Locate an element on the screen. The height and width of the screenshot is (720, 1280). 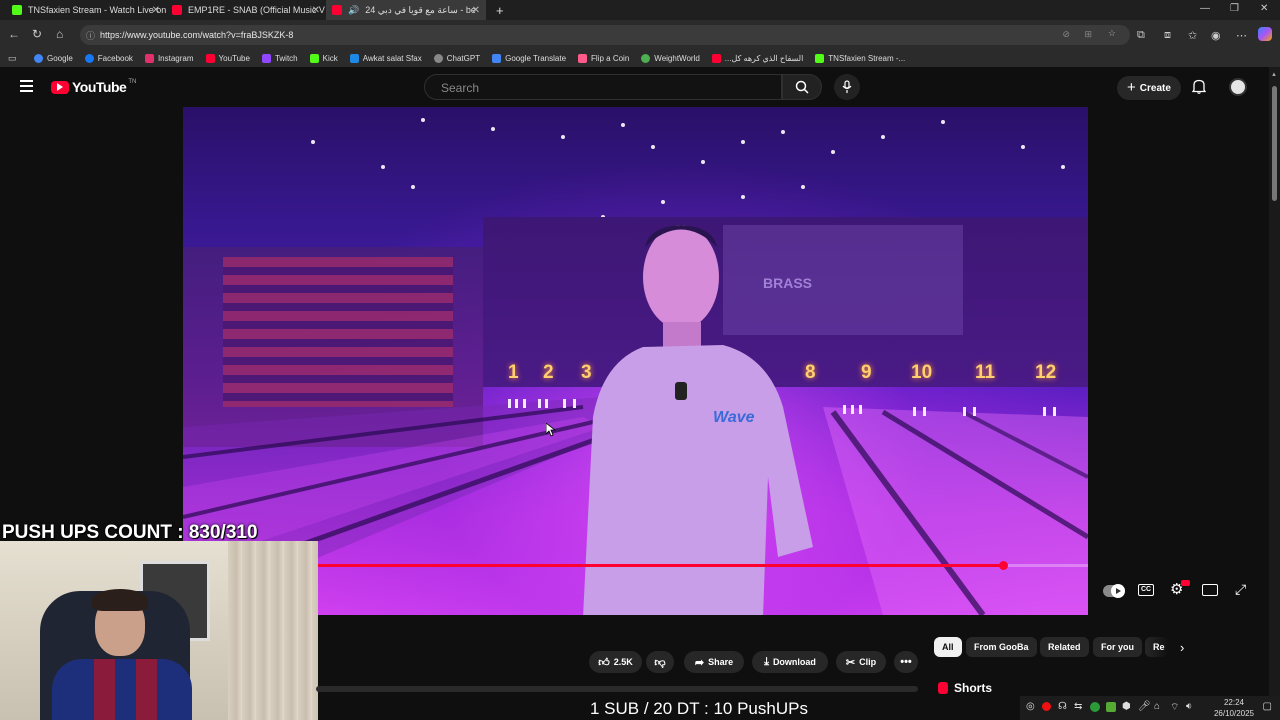
speaker-icon: 🔊 is located at coordinates (353, 10).